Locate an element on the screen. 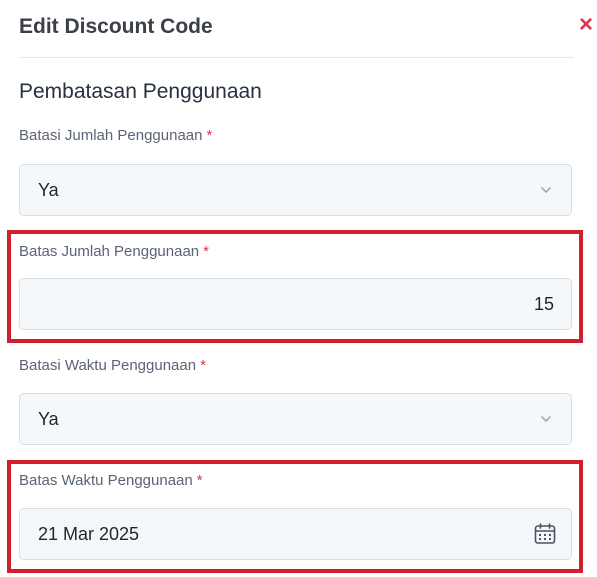 This screenshot has height=577, width=597. usage-time-value: 21 Mar 2025 is located at coordinates (89, 534).